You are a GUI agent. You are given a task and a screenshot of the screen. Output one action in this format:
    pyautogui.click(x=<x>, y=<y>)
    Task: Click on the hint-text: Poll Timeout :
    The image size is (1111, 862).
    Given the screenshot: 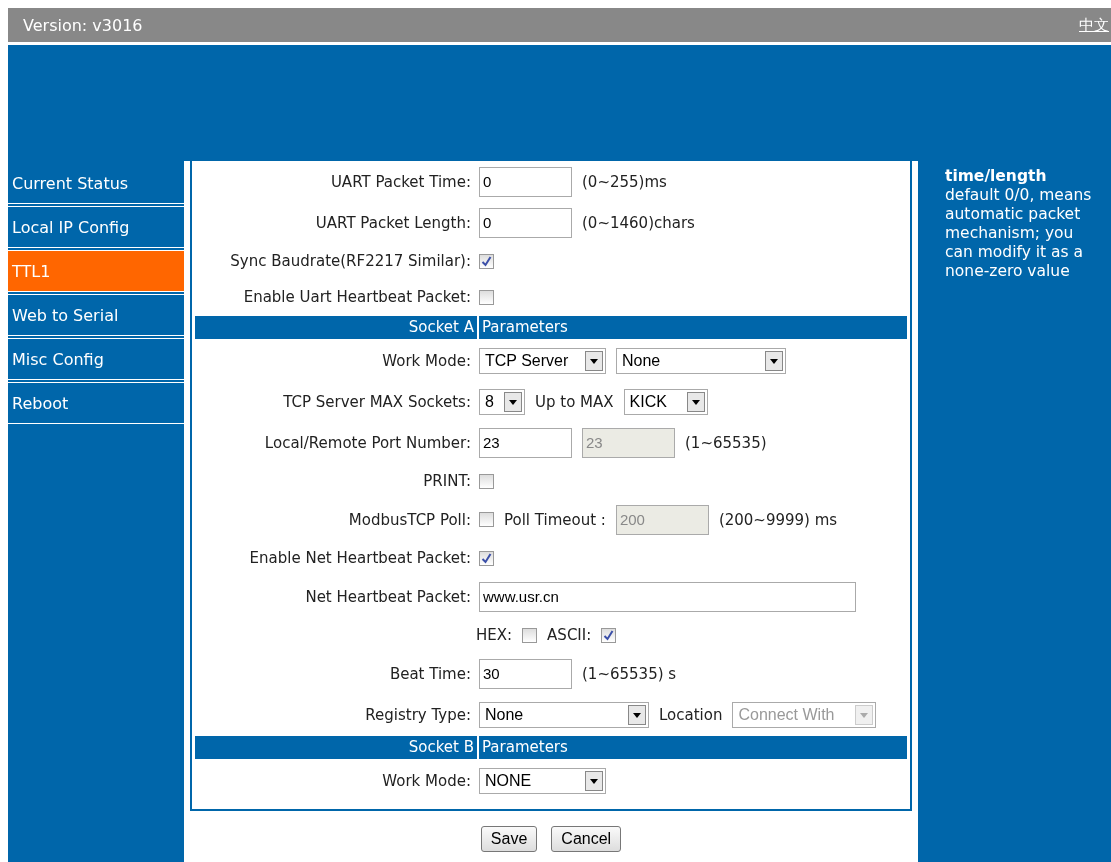 What is the action you would take?
    pyautogui.click(x=555, y=519)
    